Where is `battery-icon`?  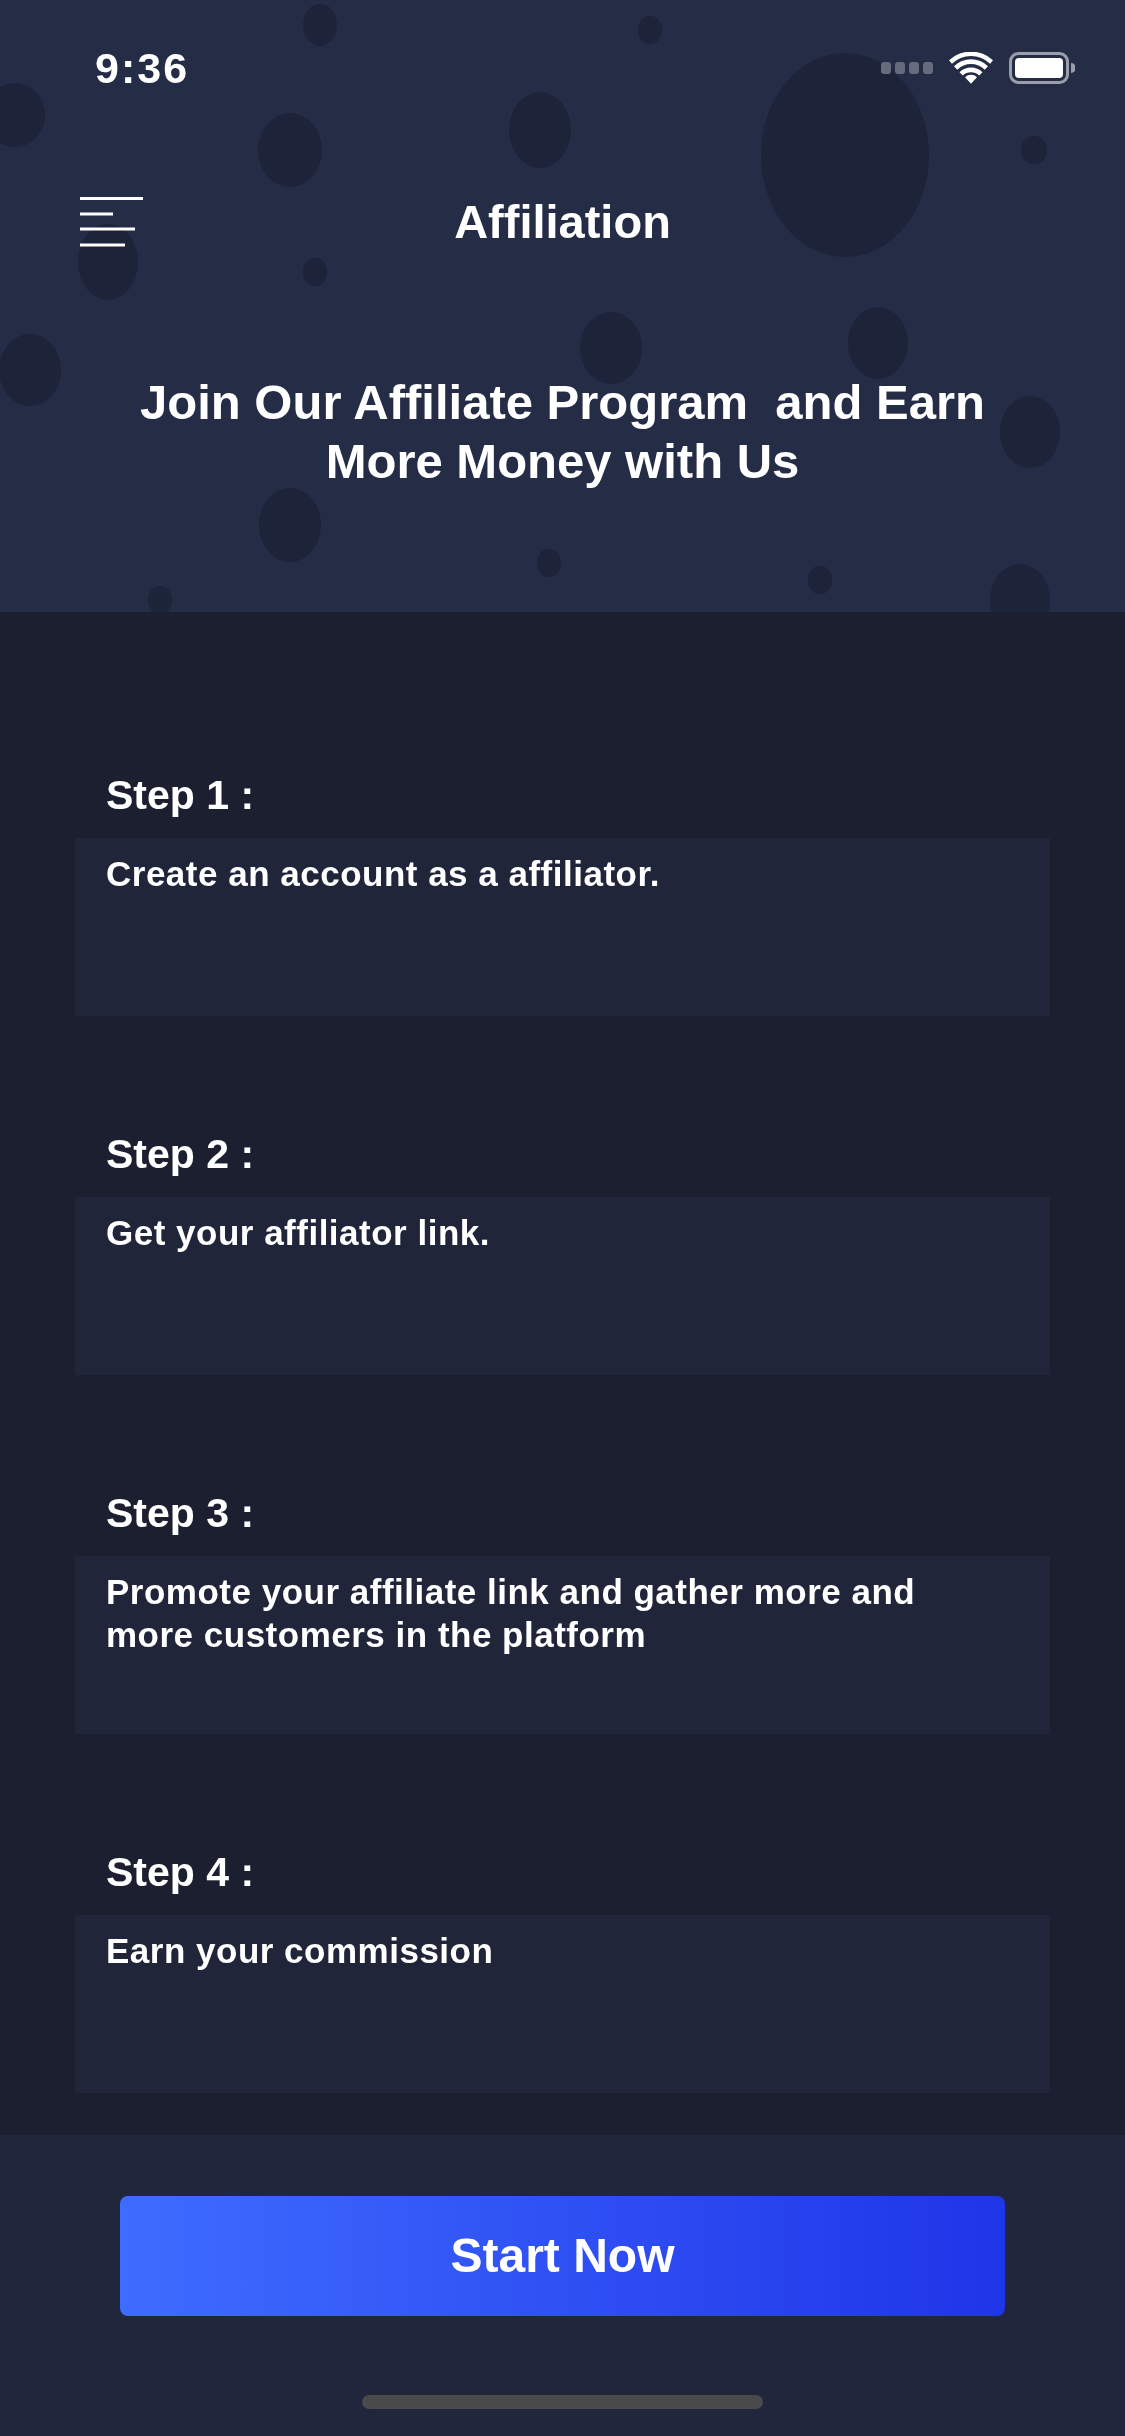 battery-icon is located at coordinates (1042, 68).